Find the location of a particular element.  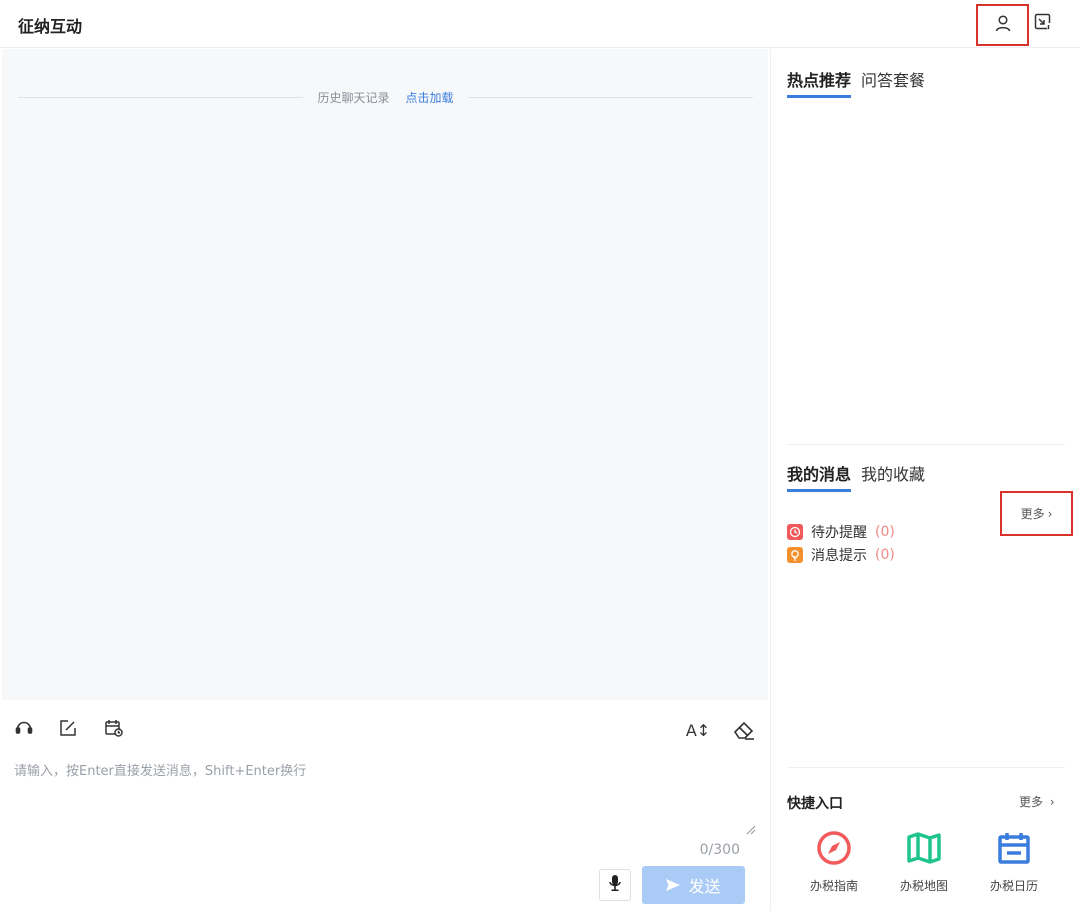

send-label: 发送 is located at coordinates (704, 886).